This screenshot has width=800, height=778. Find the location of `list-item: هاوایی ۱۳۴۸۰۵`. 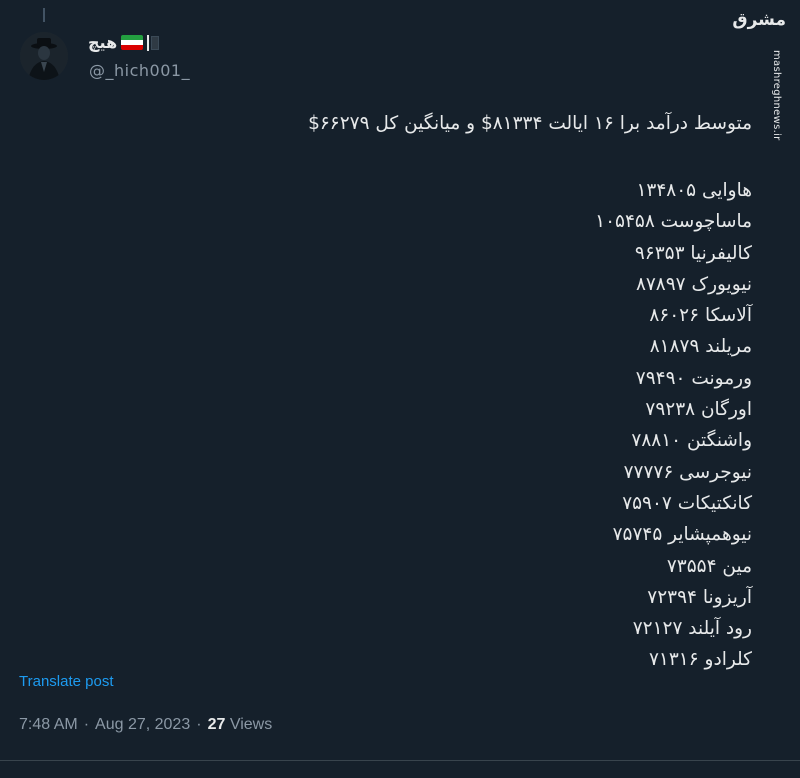

list-item: هاوایی ۱۳۴۸۰۵ is located at coordinates (694, 190).